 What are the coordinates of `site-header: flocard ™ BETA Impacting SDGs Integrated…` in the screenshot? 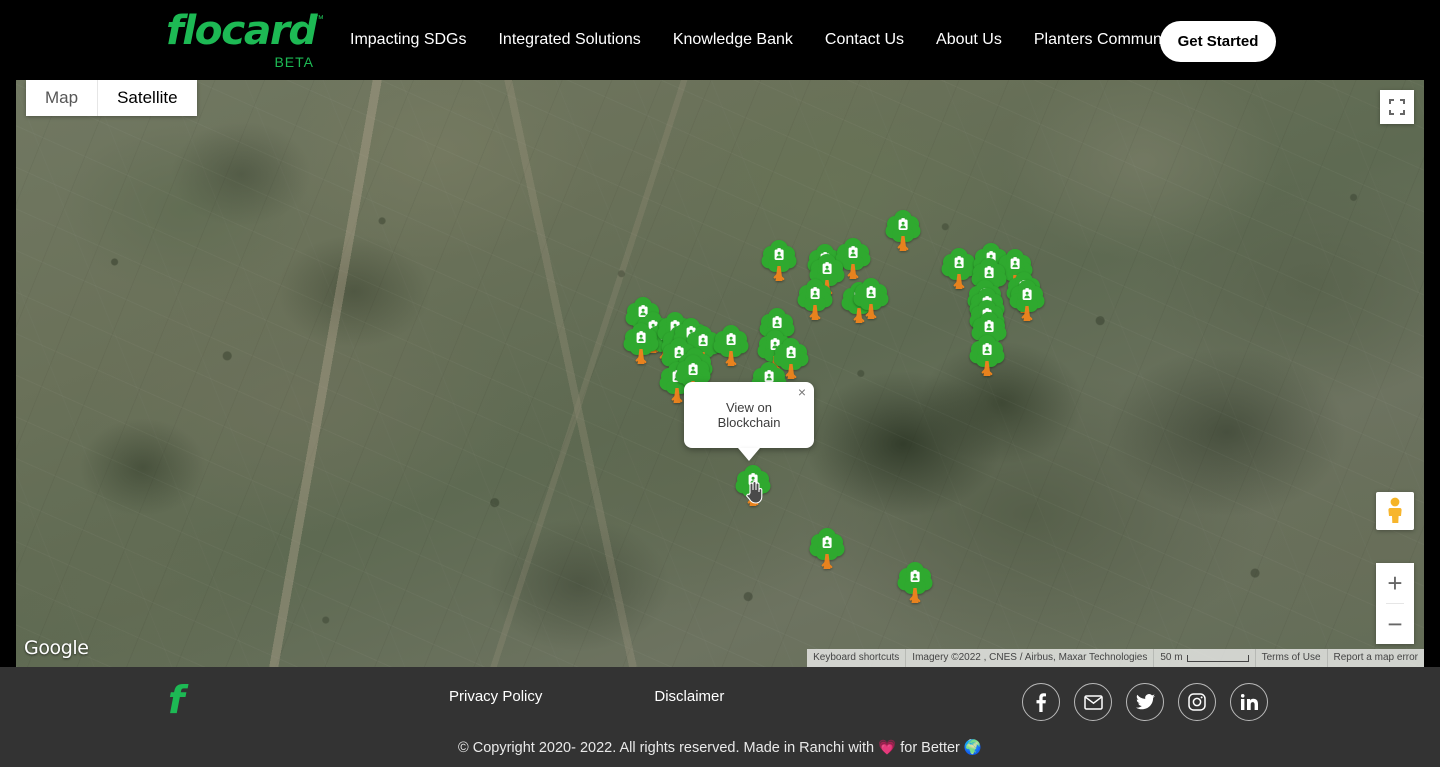 It's located at (720, 40).